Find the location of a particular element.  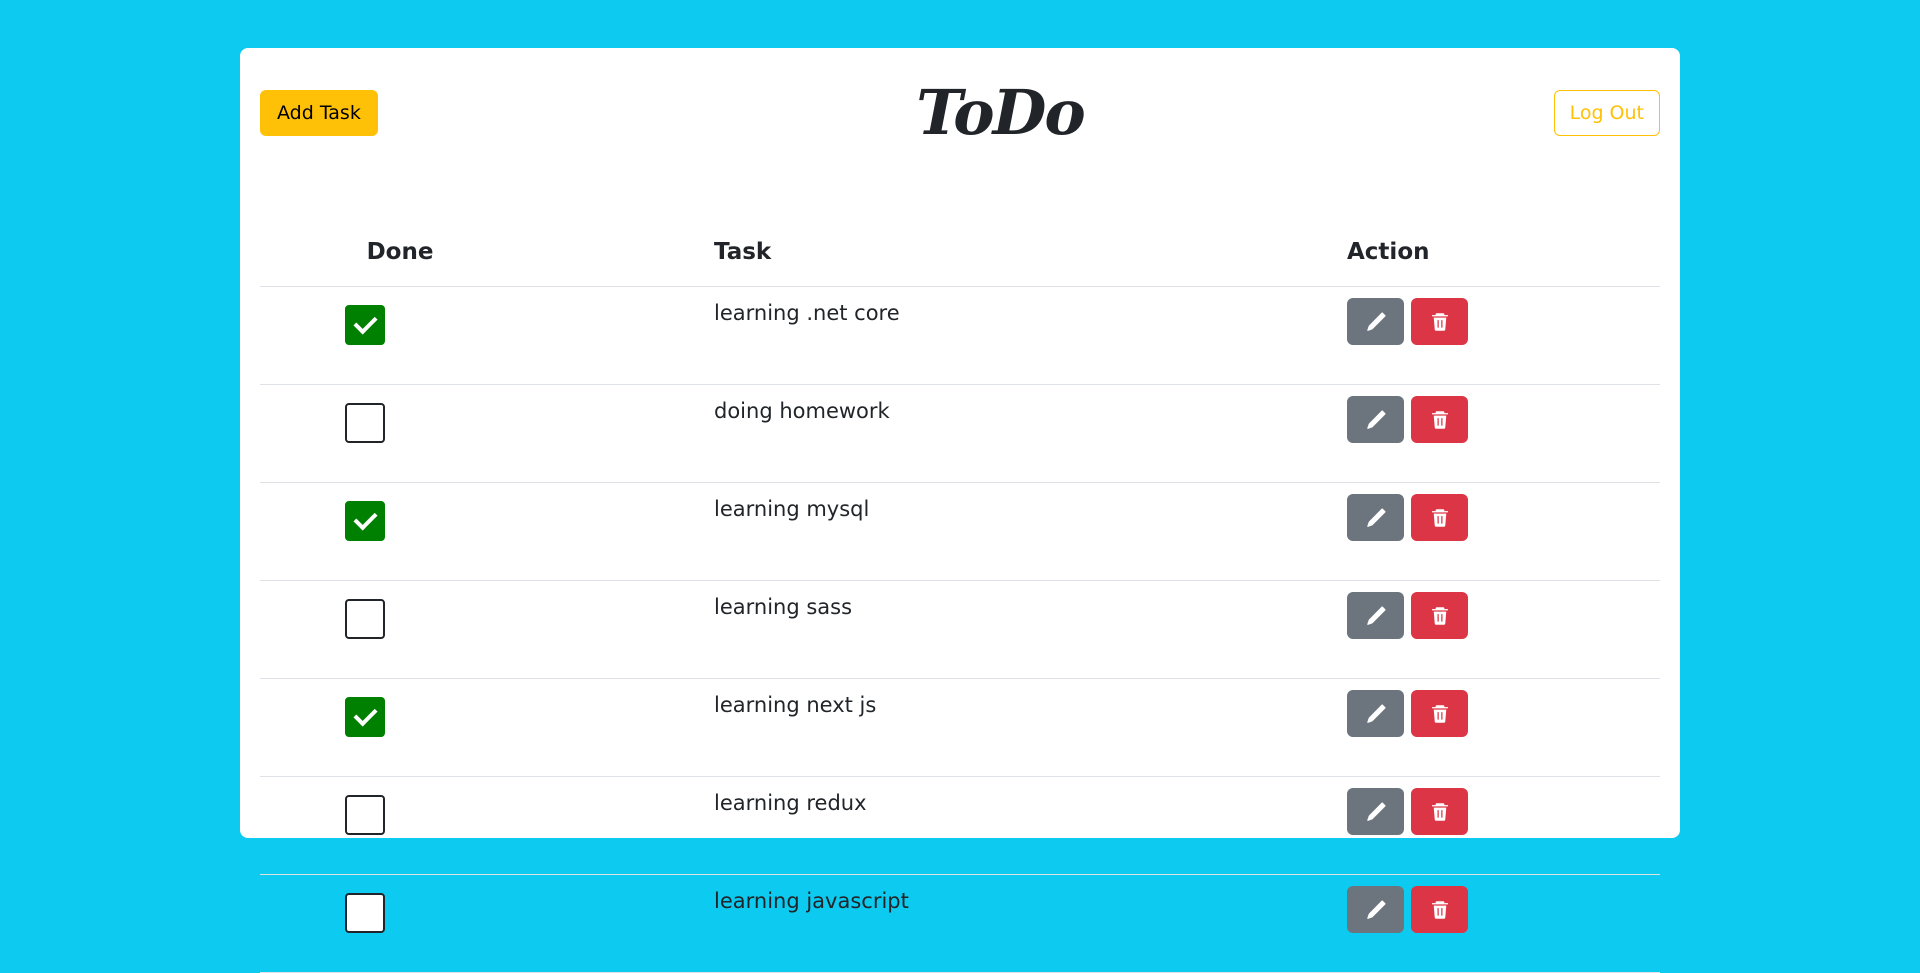

table-row: learning javascript is located at coordinates (960, 923).